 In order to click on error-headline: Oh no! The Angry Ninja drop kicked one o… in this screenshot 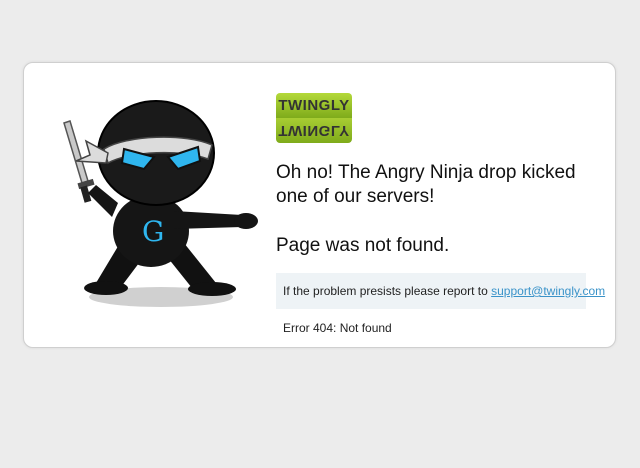, I will do `click(426, 184)`.